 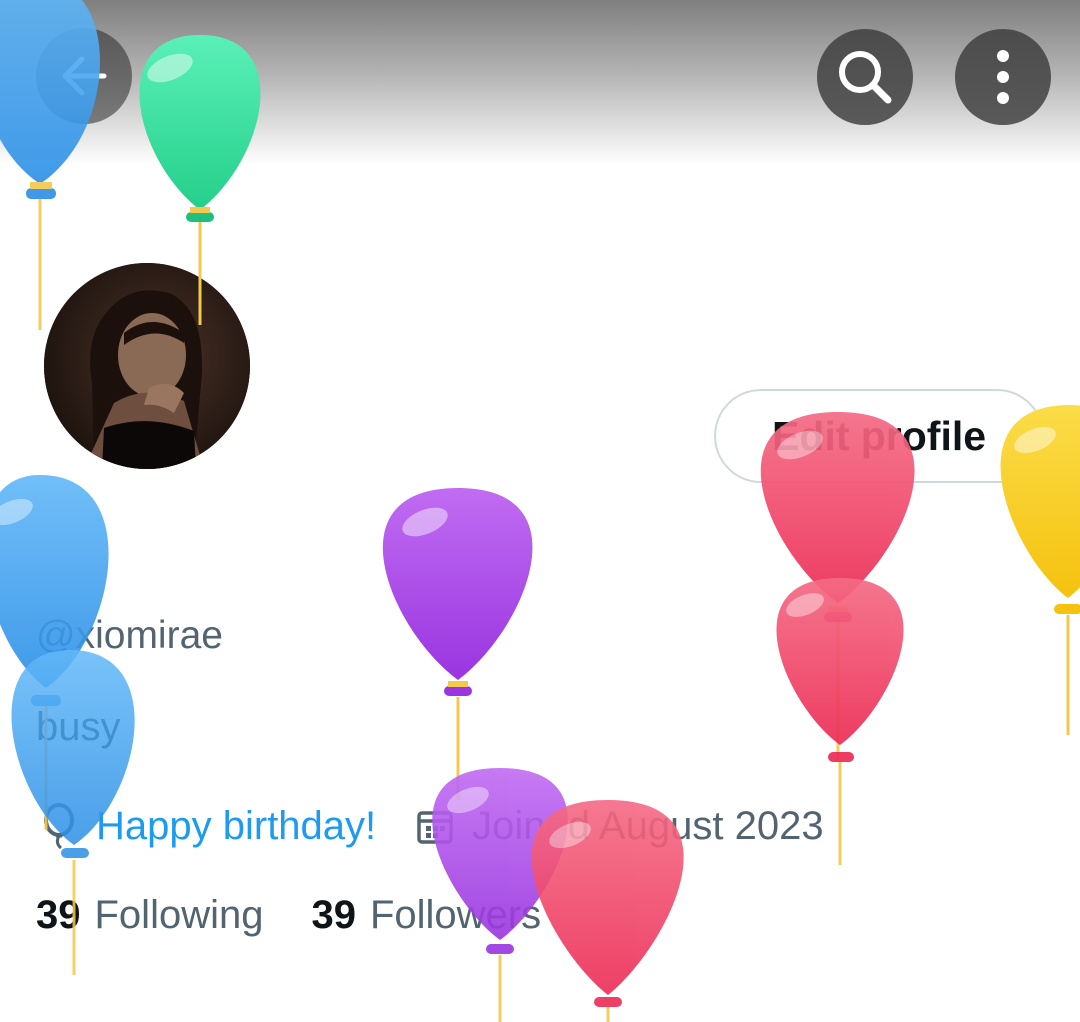 I want to click on arrow-left-icon, so click(x=84, y=76).